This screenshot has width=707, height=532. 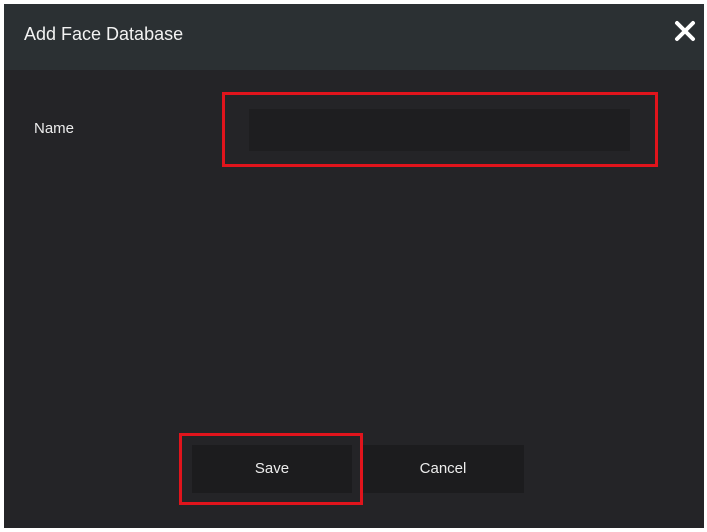 I want to click on close-icon, so click(x=685, y=31).